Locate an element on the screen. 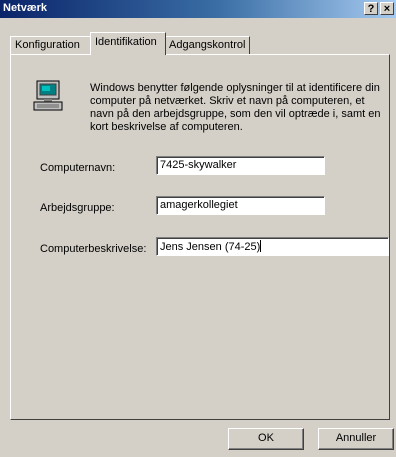  computer-icon is located at coordinates (48, 95).